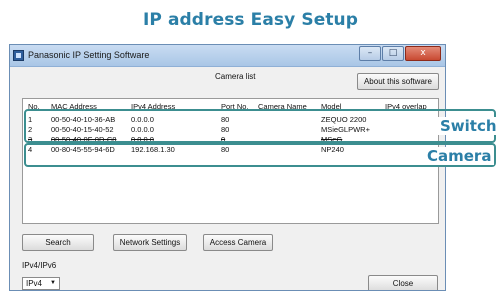 The image size is (501, 291). I want to click on switch-callout-box, so click(260, 126).